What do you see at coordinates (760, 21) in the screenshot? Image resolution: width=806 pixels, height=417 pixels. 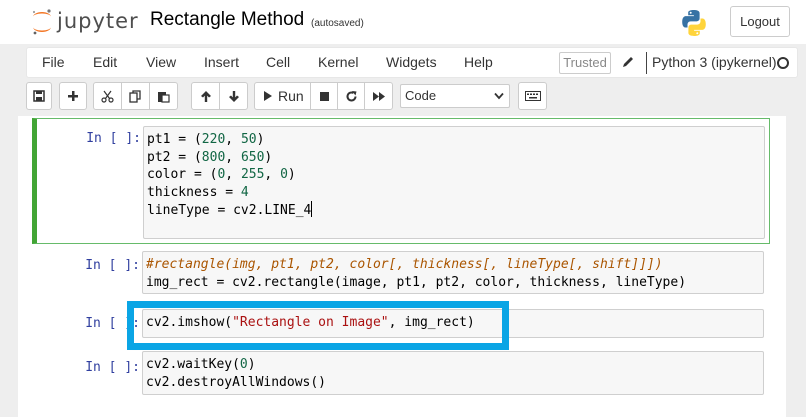 I see `logout-button: Logout` at bounding box center [760, 21].